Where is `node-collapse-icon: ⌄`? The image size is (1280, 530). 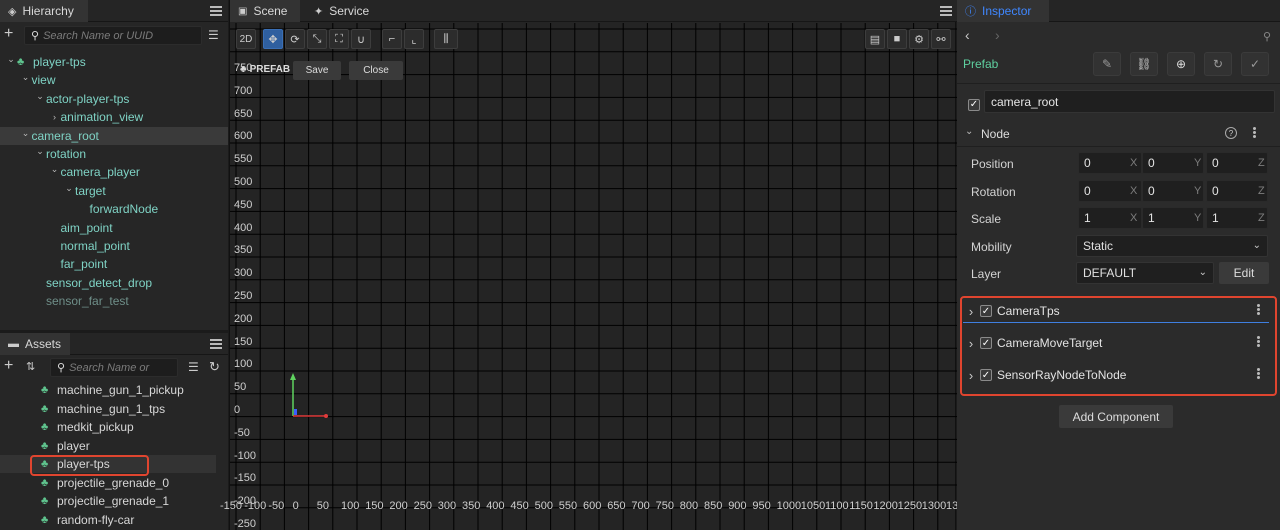
node-collapse-icon: ⌄ is located at coordinates (969, 131).